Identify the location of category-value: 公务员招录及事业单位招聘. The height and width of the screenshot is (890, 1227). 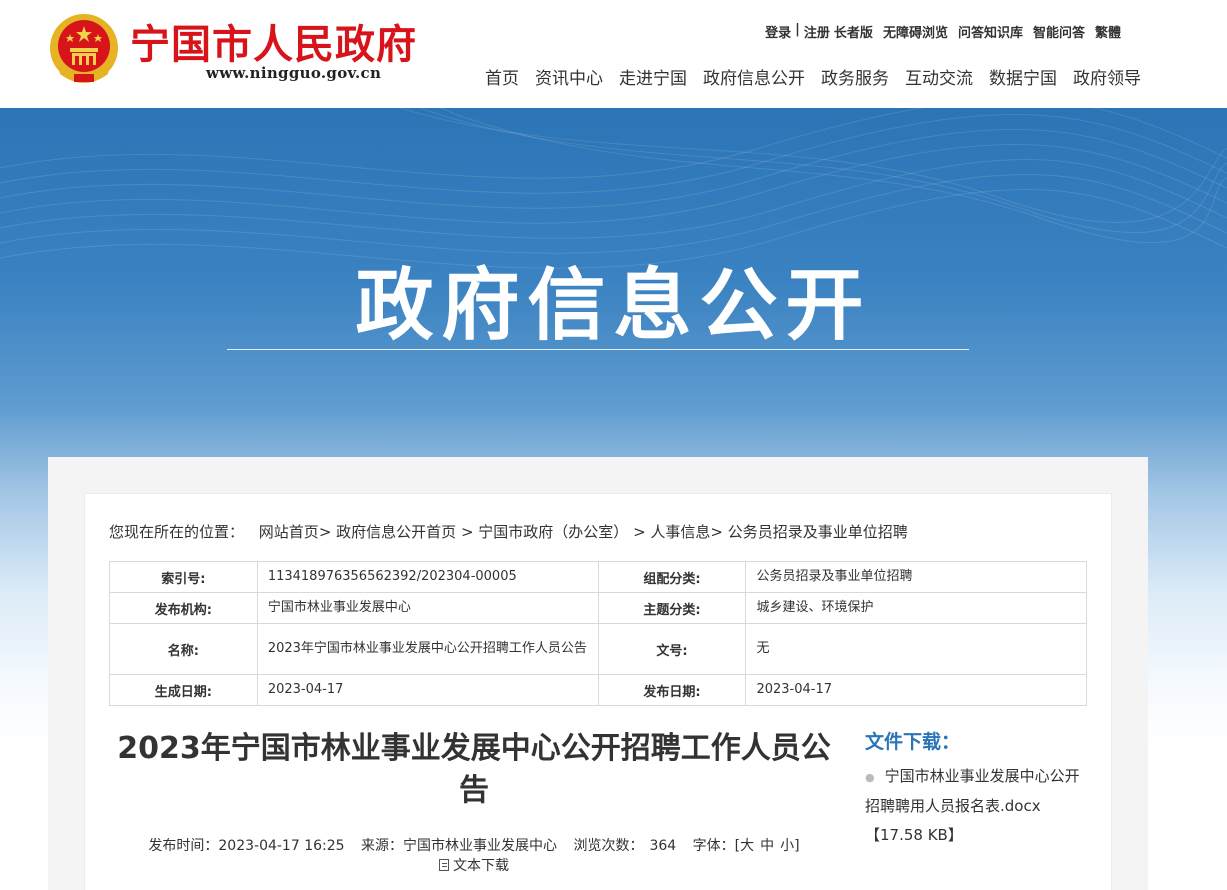
(916, 577).